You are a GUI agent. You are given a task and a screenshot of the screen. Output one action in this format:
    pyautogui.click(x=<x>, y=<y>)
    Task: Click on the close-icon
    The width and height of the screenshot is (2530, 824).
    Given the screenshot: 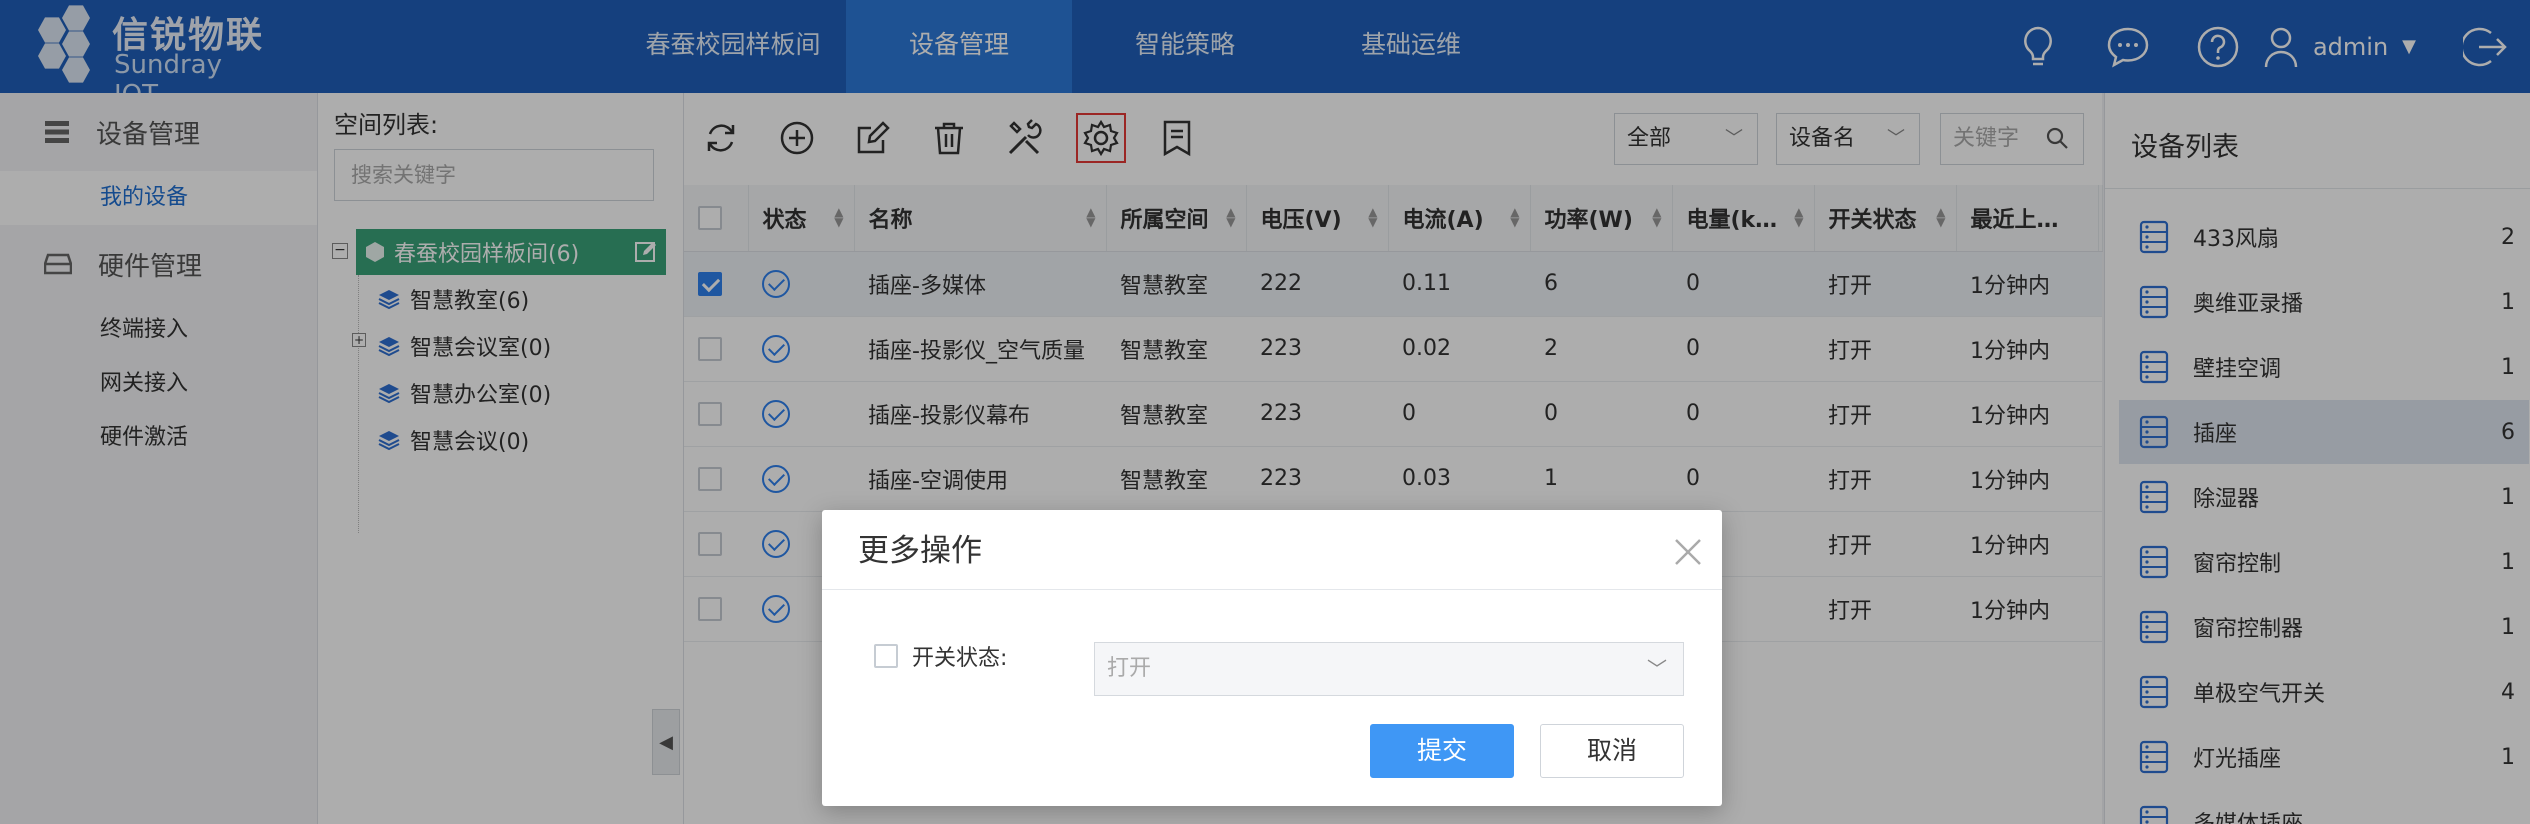 What is the action you would take?
    pyautogui.click(x=1688, y=552)
    